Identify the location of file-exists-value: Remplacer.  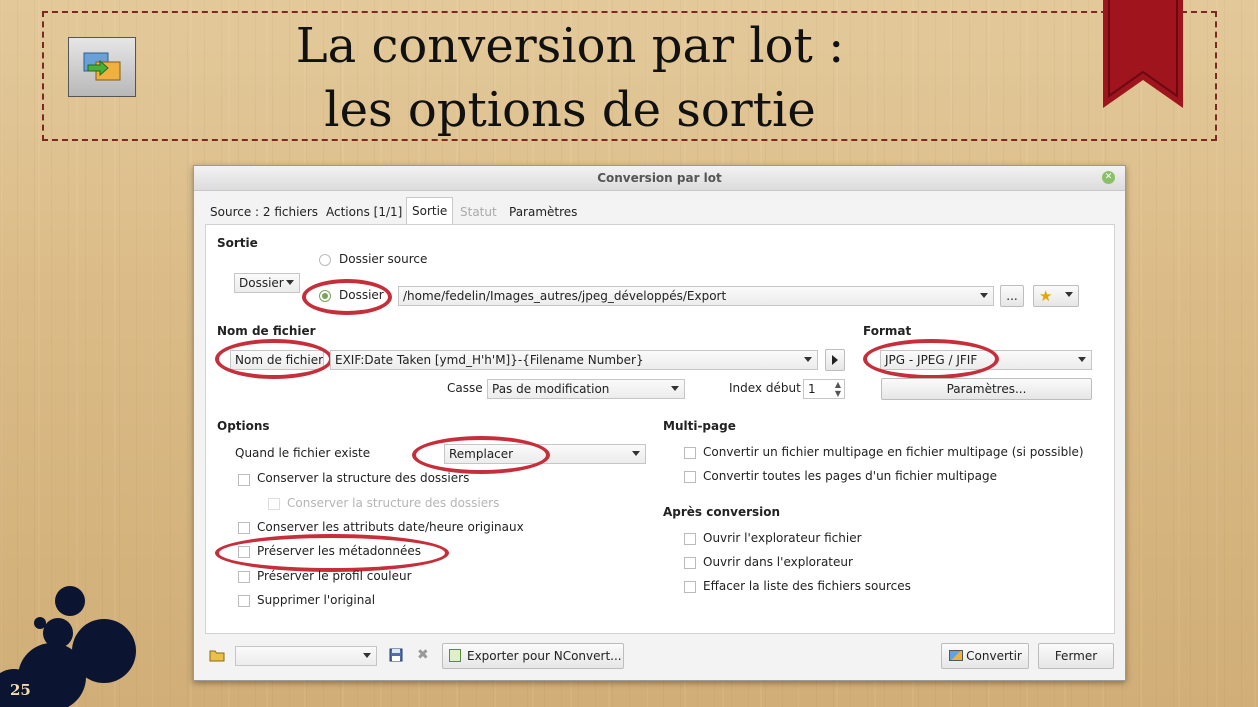
(481, 454).